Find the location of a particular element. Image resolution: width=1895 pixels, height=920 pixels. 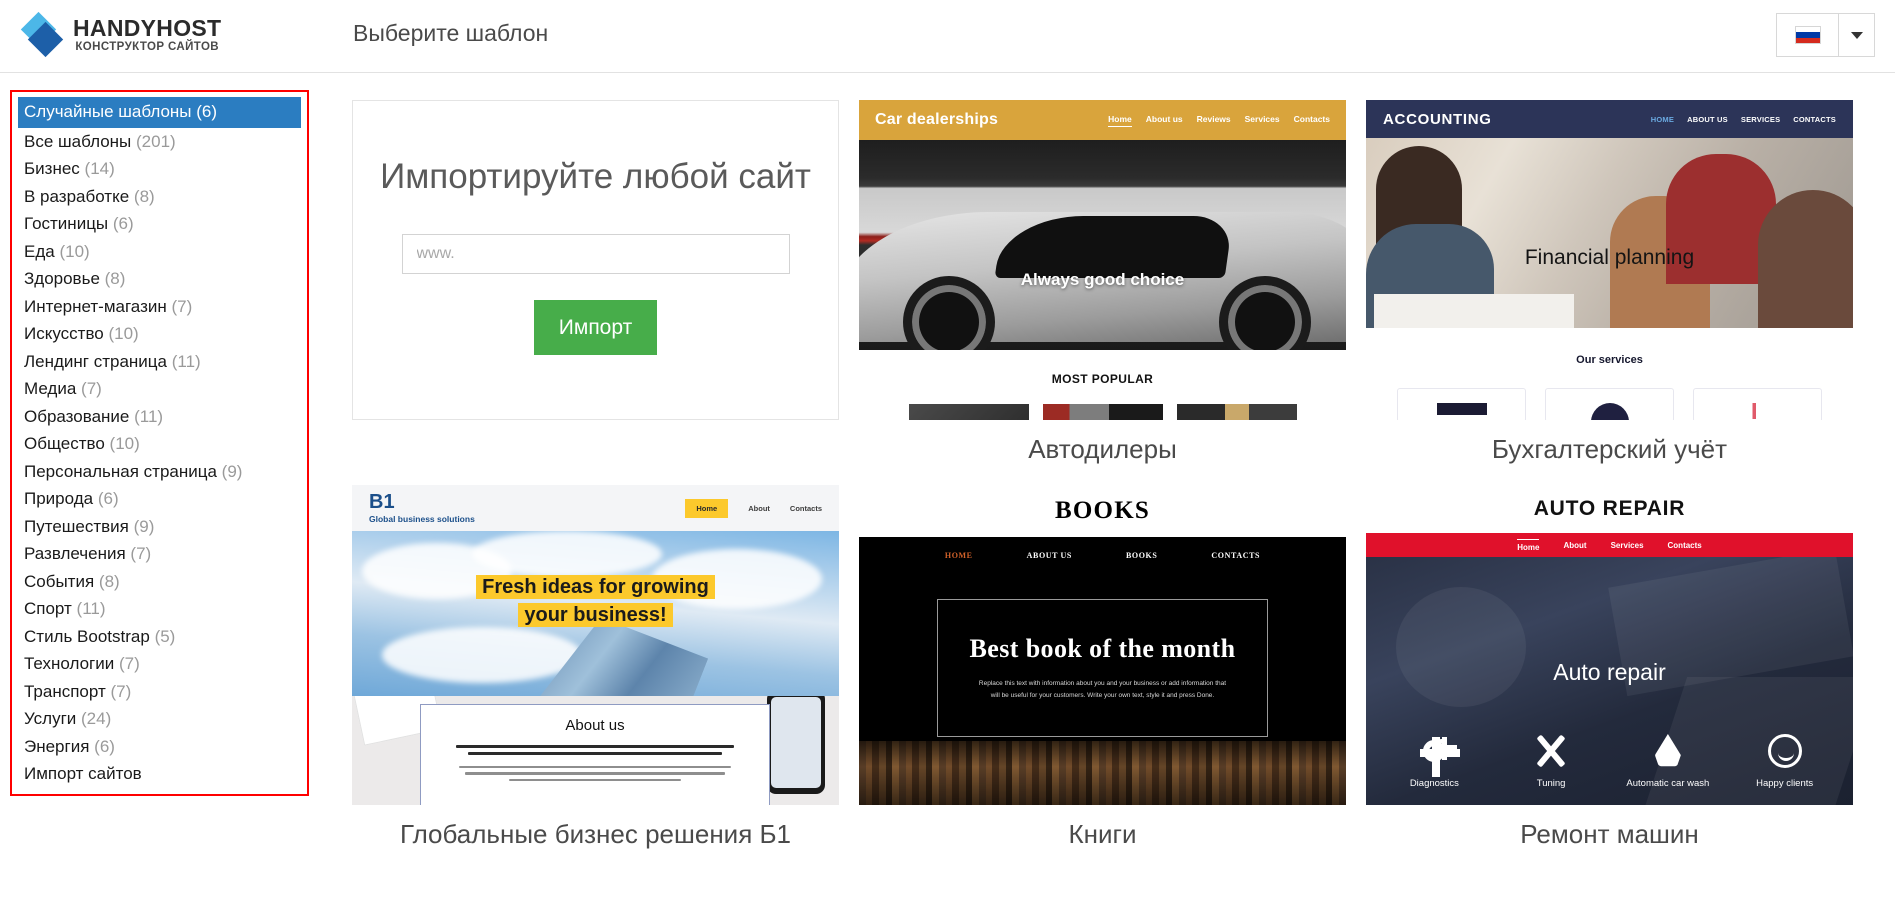

preview-logo-text: B1 is located at coordinates (382, 502).